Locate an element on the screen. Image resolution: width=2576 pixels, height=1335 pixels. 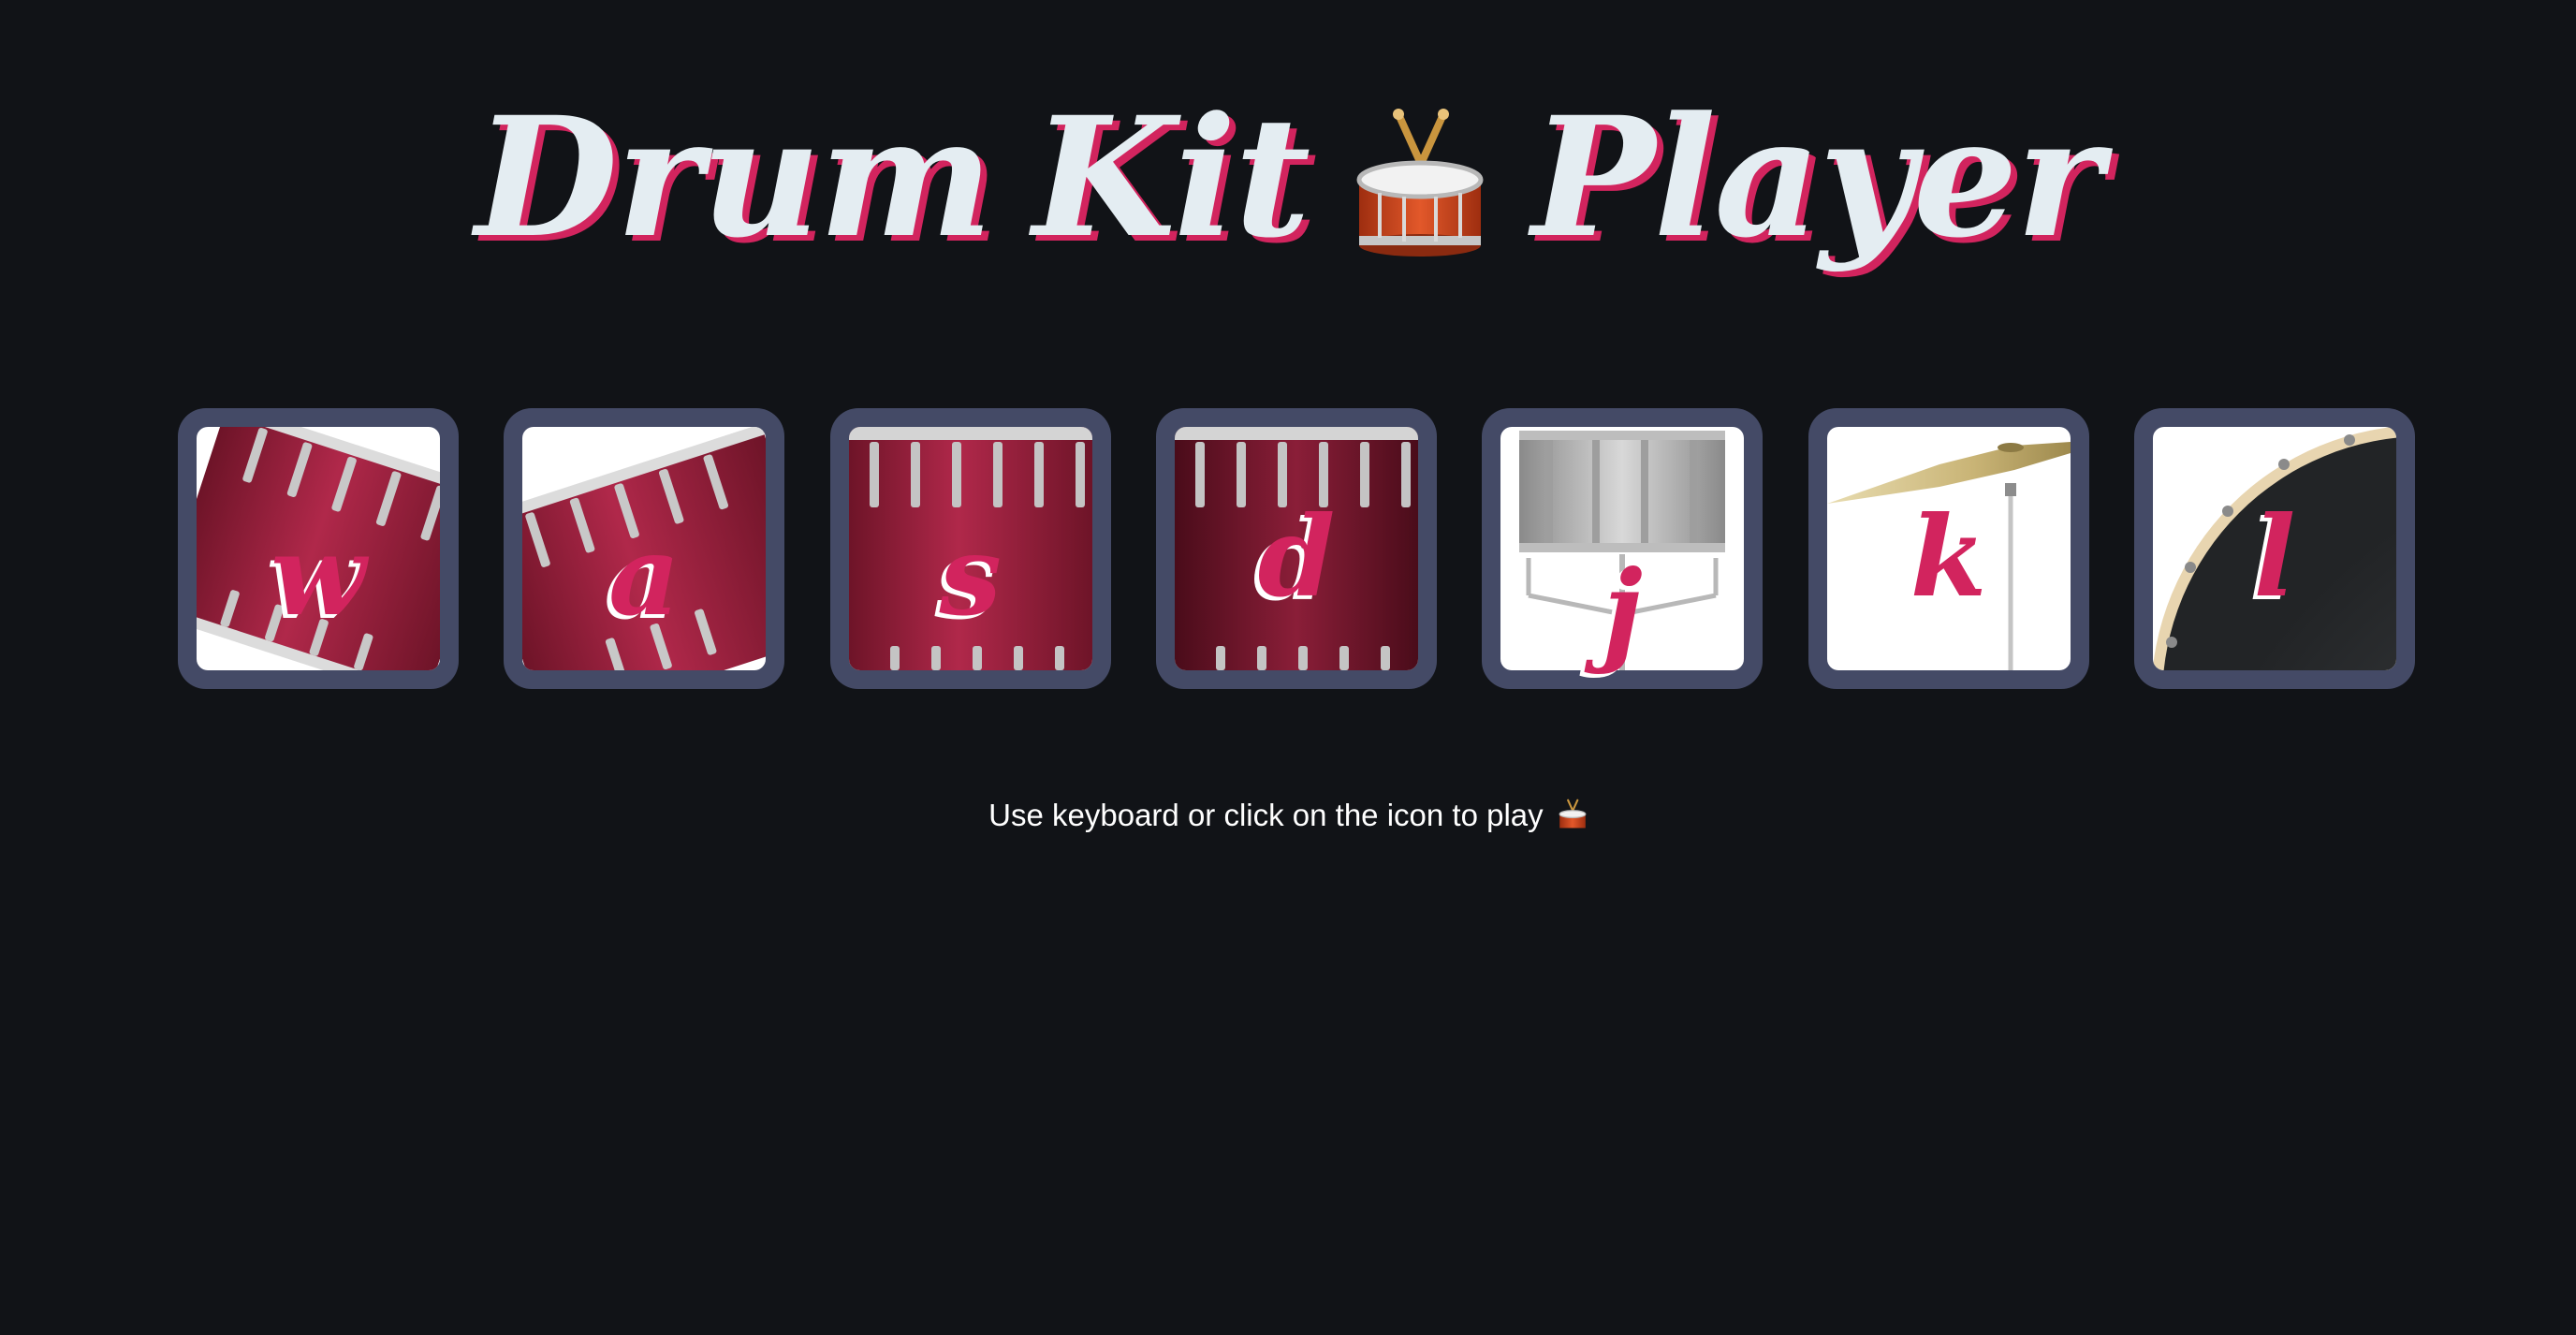
drum-pad-l: l is located at coordinates (2274, 548).